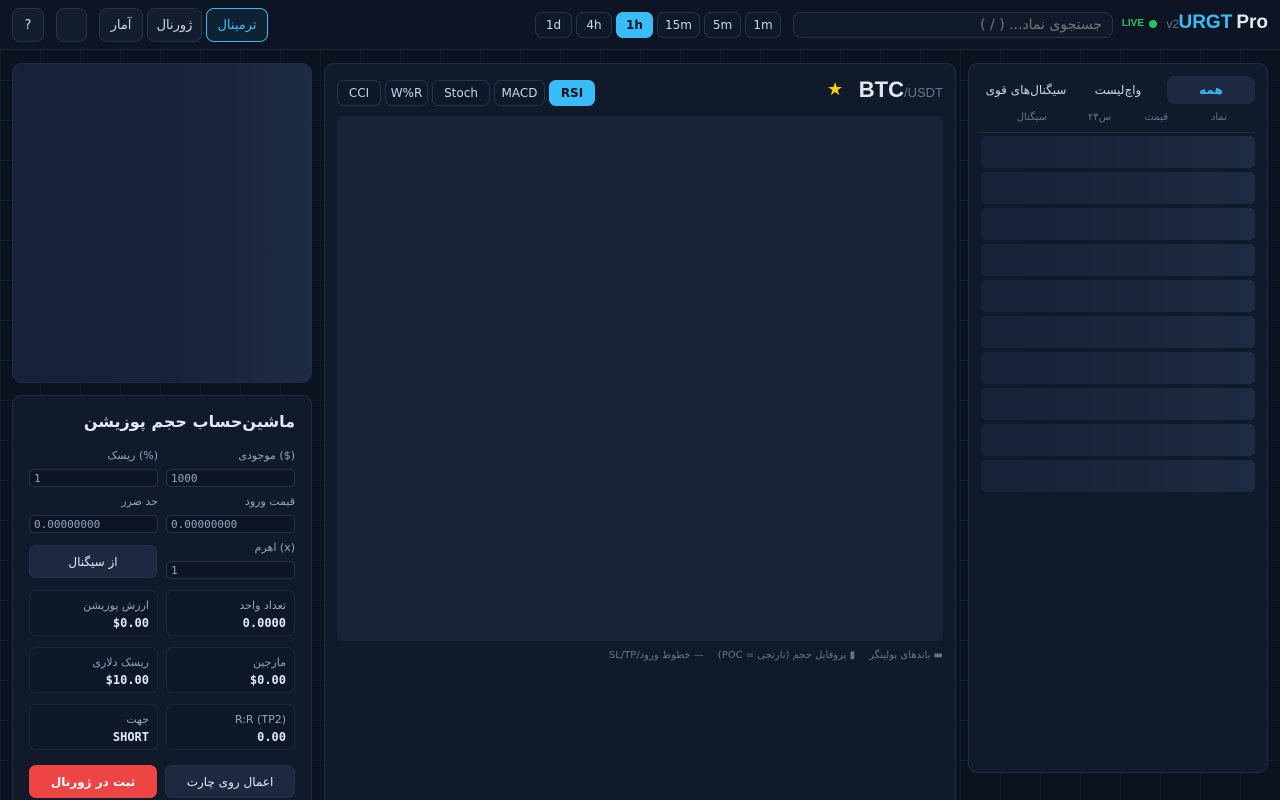  I want to click on balance-field, so click(230, 478).